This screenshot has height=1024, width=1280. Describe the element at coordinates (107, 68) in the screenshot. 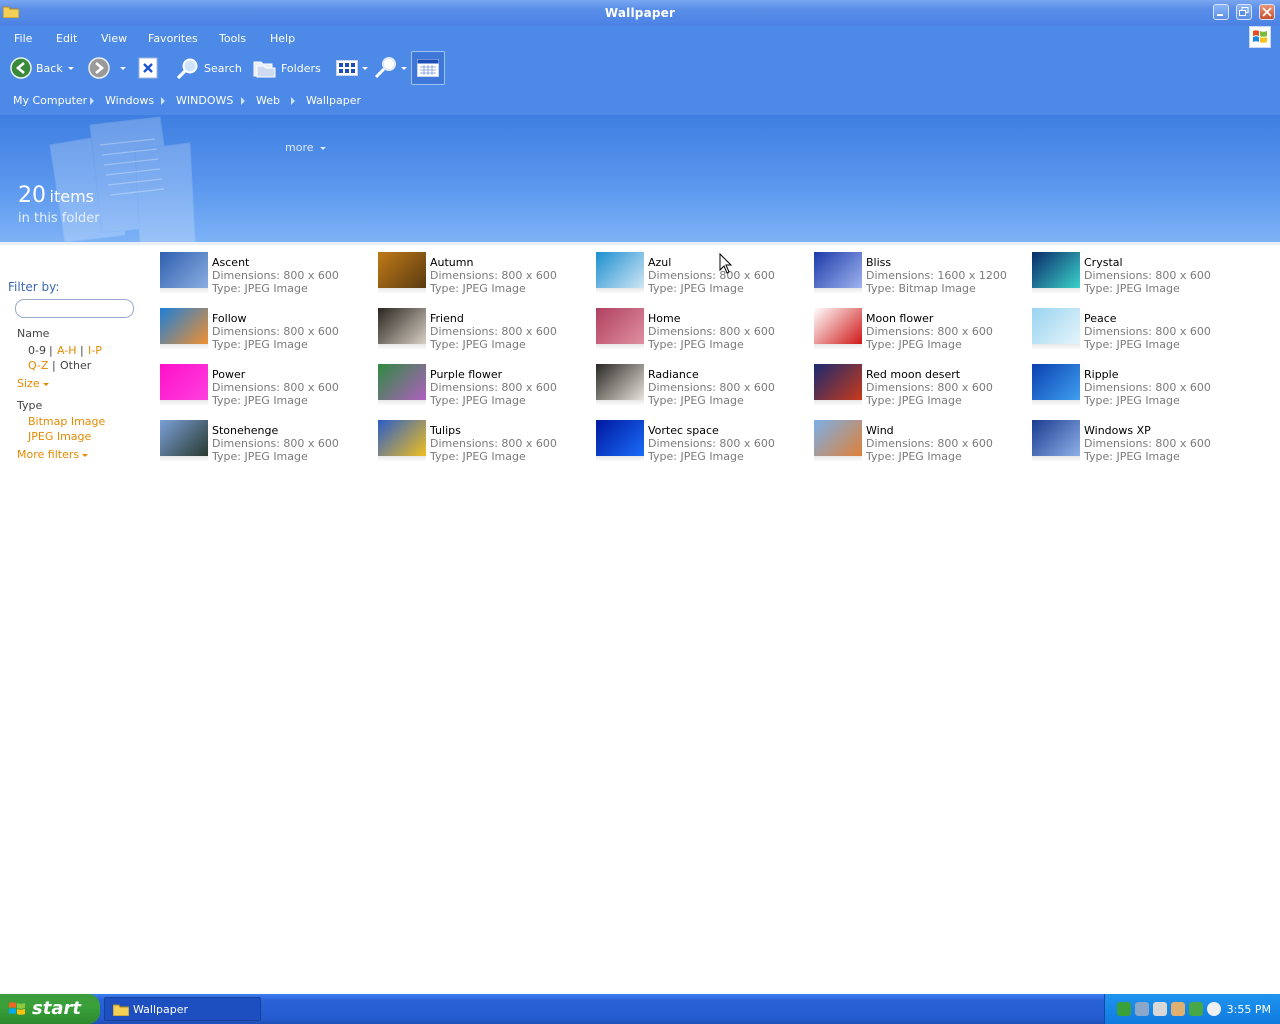

I see `forward-button` at that location.